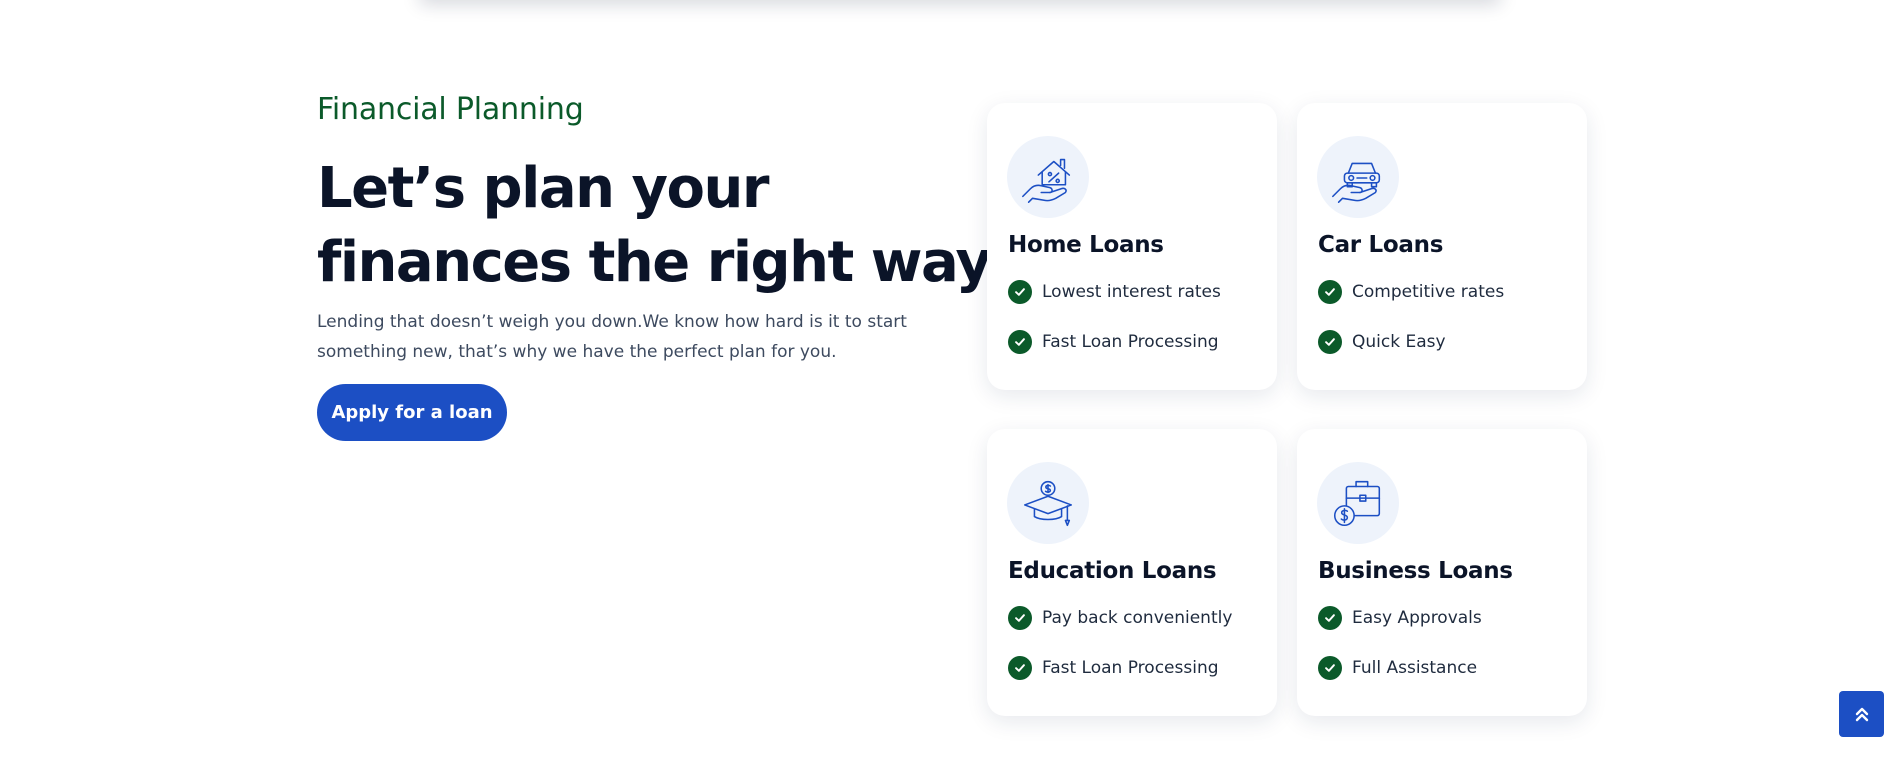 The height and width of the screenshot is (760, 1896). I want to click on business-loan-icon, so click(1358, 503).